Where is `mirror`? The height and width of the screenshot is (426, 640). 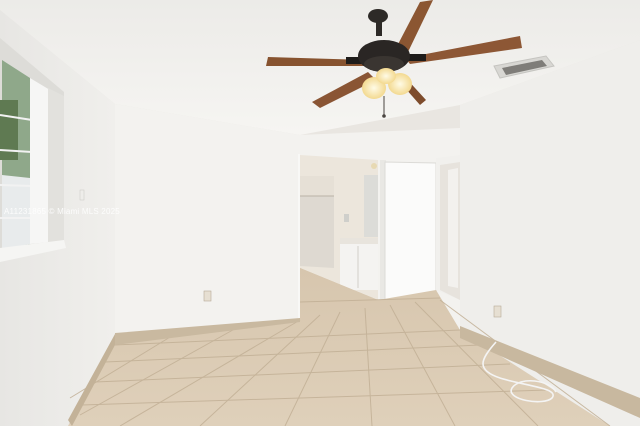
mirror is located at coordinates (371, 206).